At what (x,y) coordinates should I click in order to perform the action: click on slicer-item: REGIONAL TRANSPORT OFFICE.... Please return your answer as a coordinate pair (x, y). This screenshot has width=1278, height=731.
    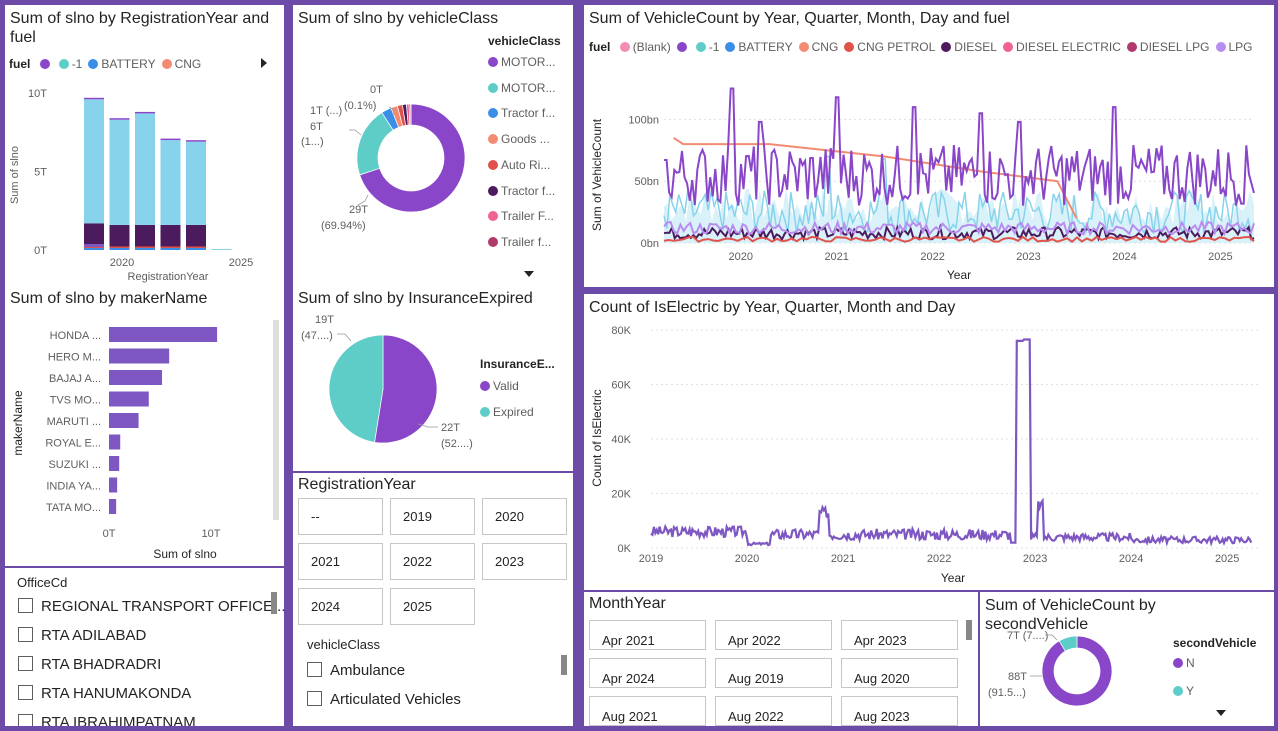
    Looking at the image, I should click on (151, 606).